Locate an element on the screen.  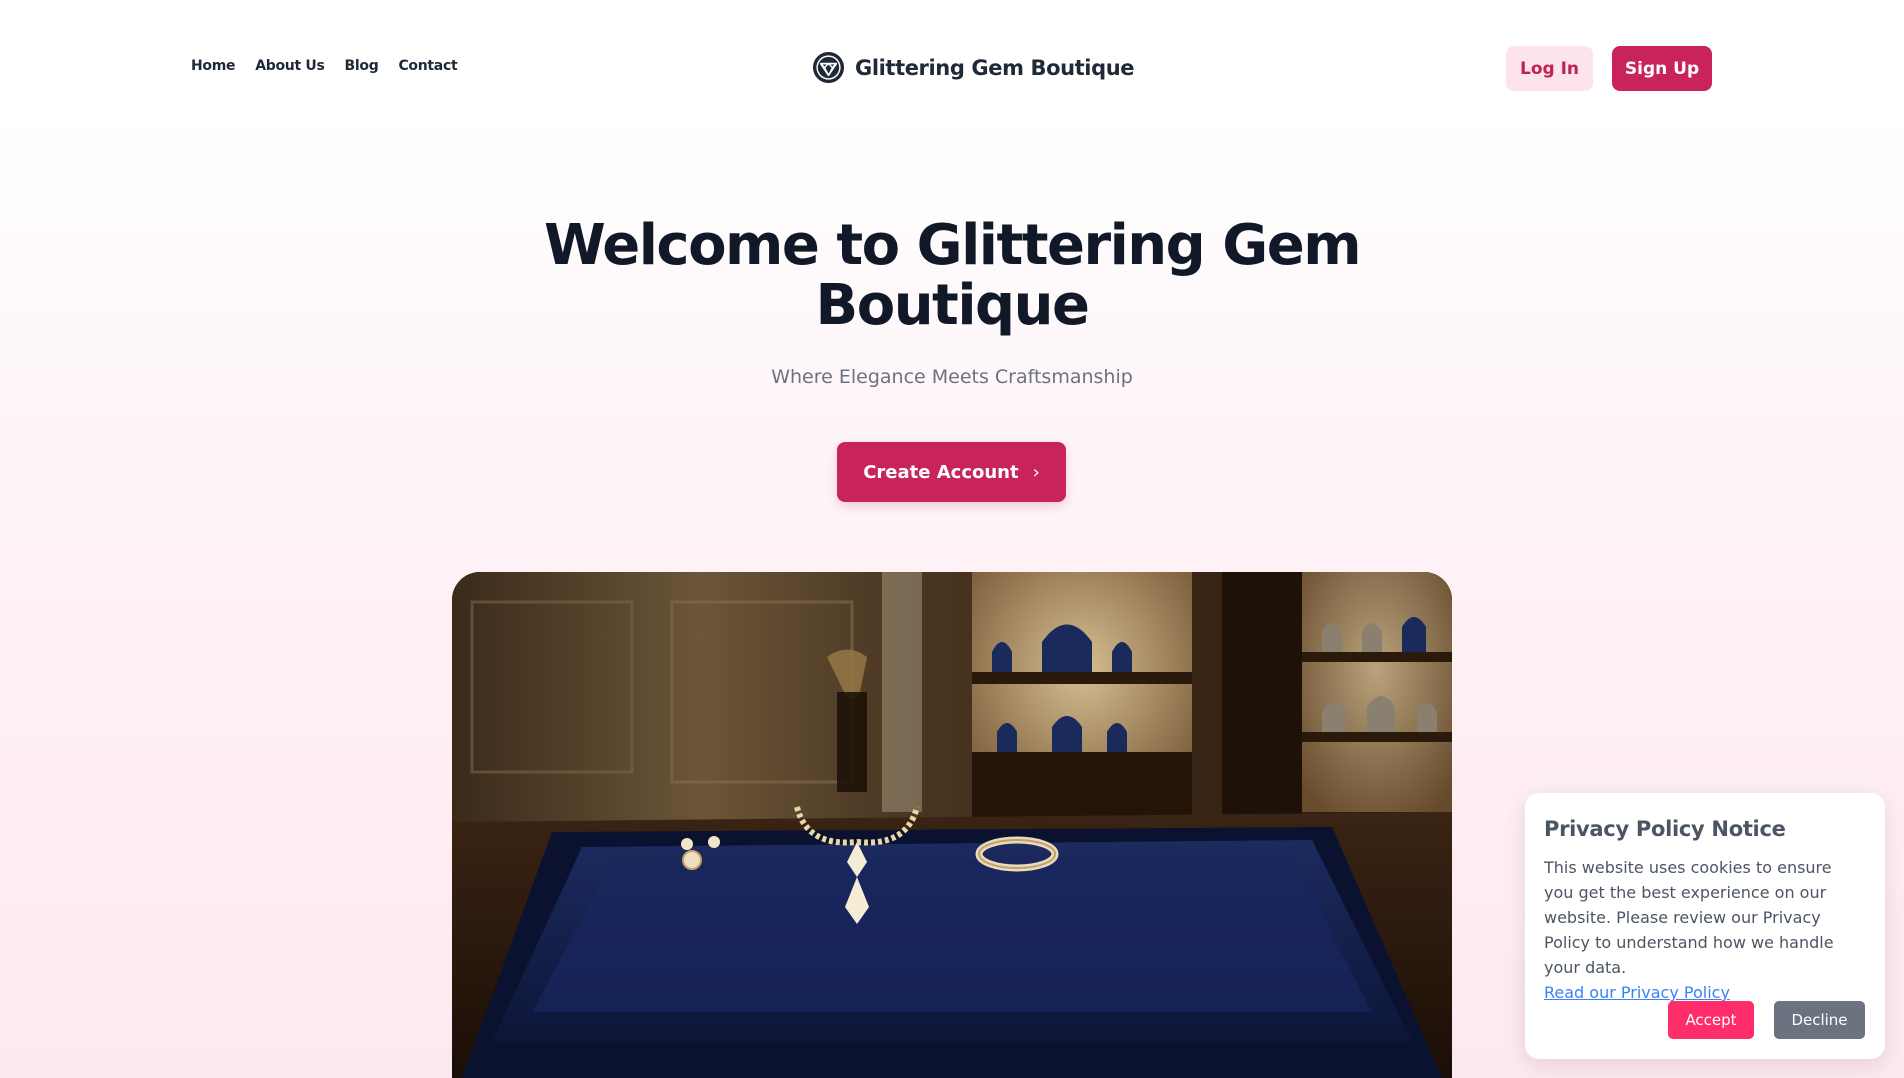
brand-name: Glittering Gem Boutique is located at coordinates (995, 67).